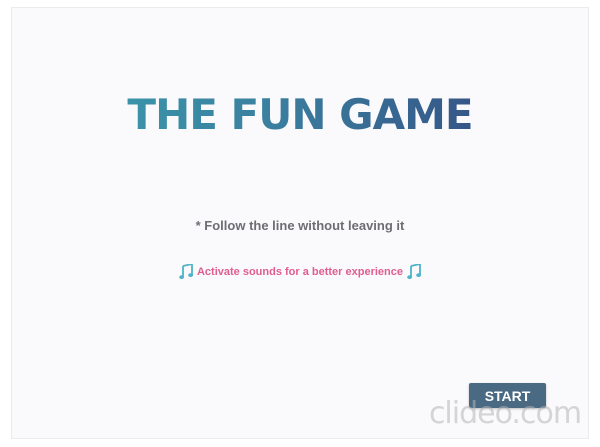 Image resolution: width=600 pixels, height=447 pixels. I want to click on sound-hint-text: Activate sounds for a better experience, so click(299, 272).